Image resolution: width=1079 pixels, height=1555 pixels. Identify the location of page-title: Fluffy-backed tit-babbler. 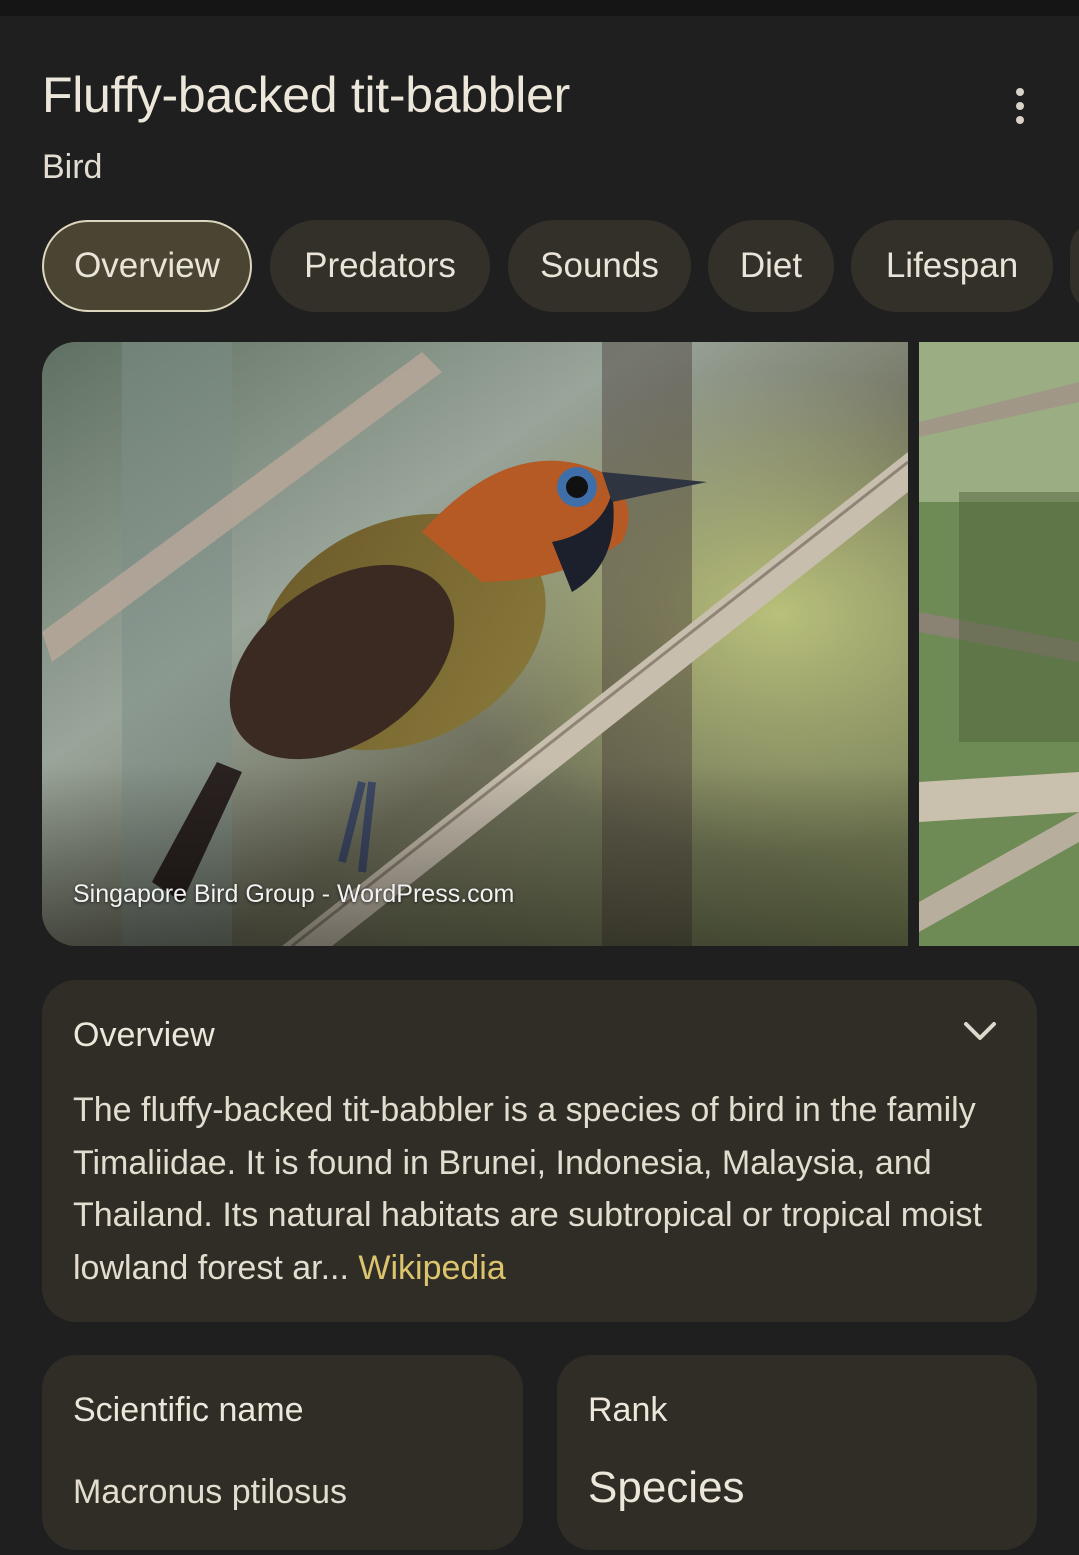
(306, 95).